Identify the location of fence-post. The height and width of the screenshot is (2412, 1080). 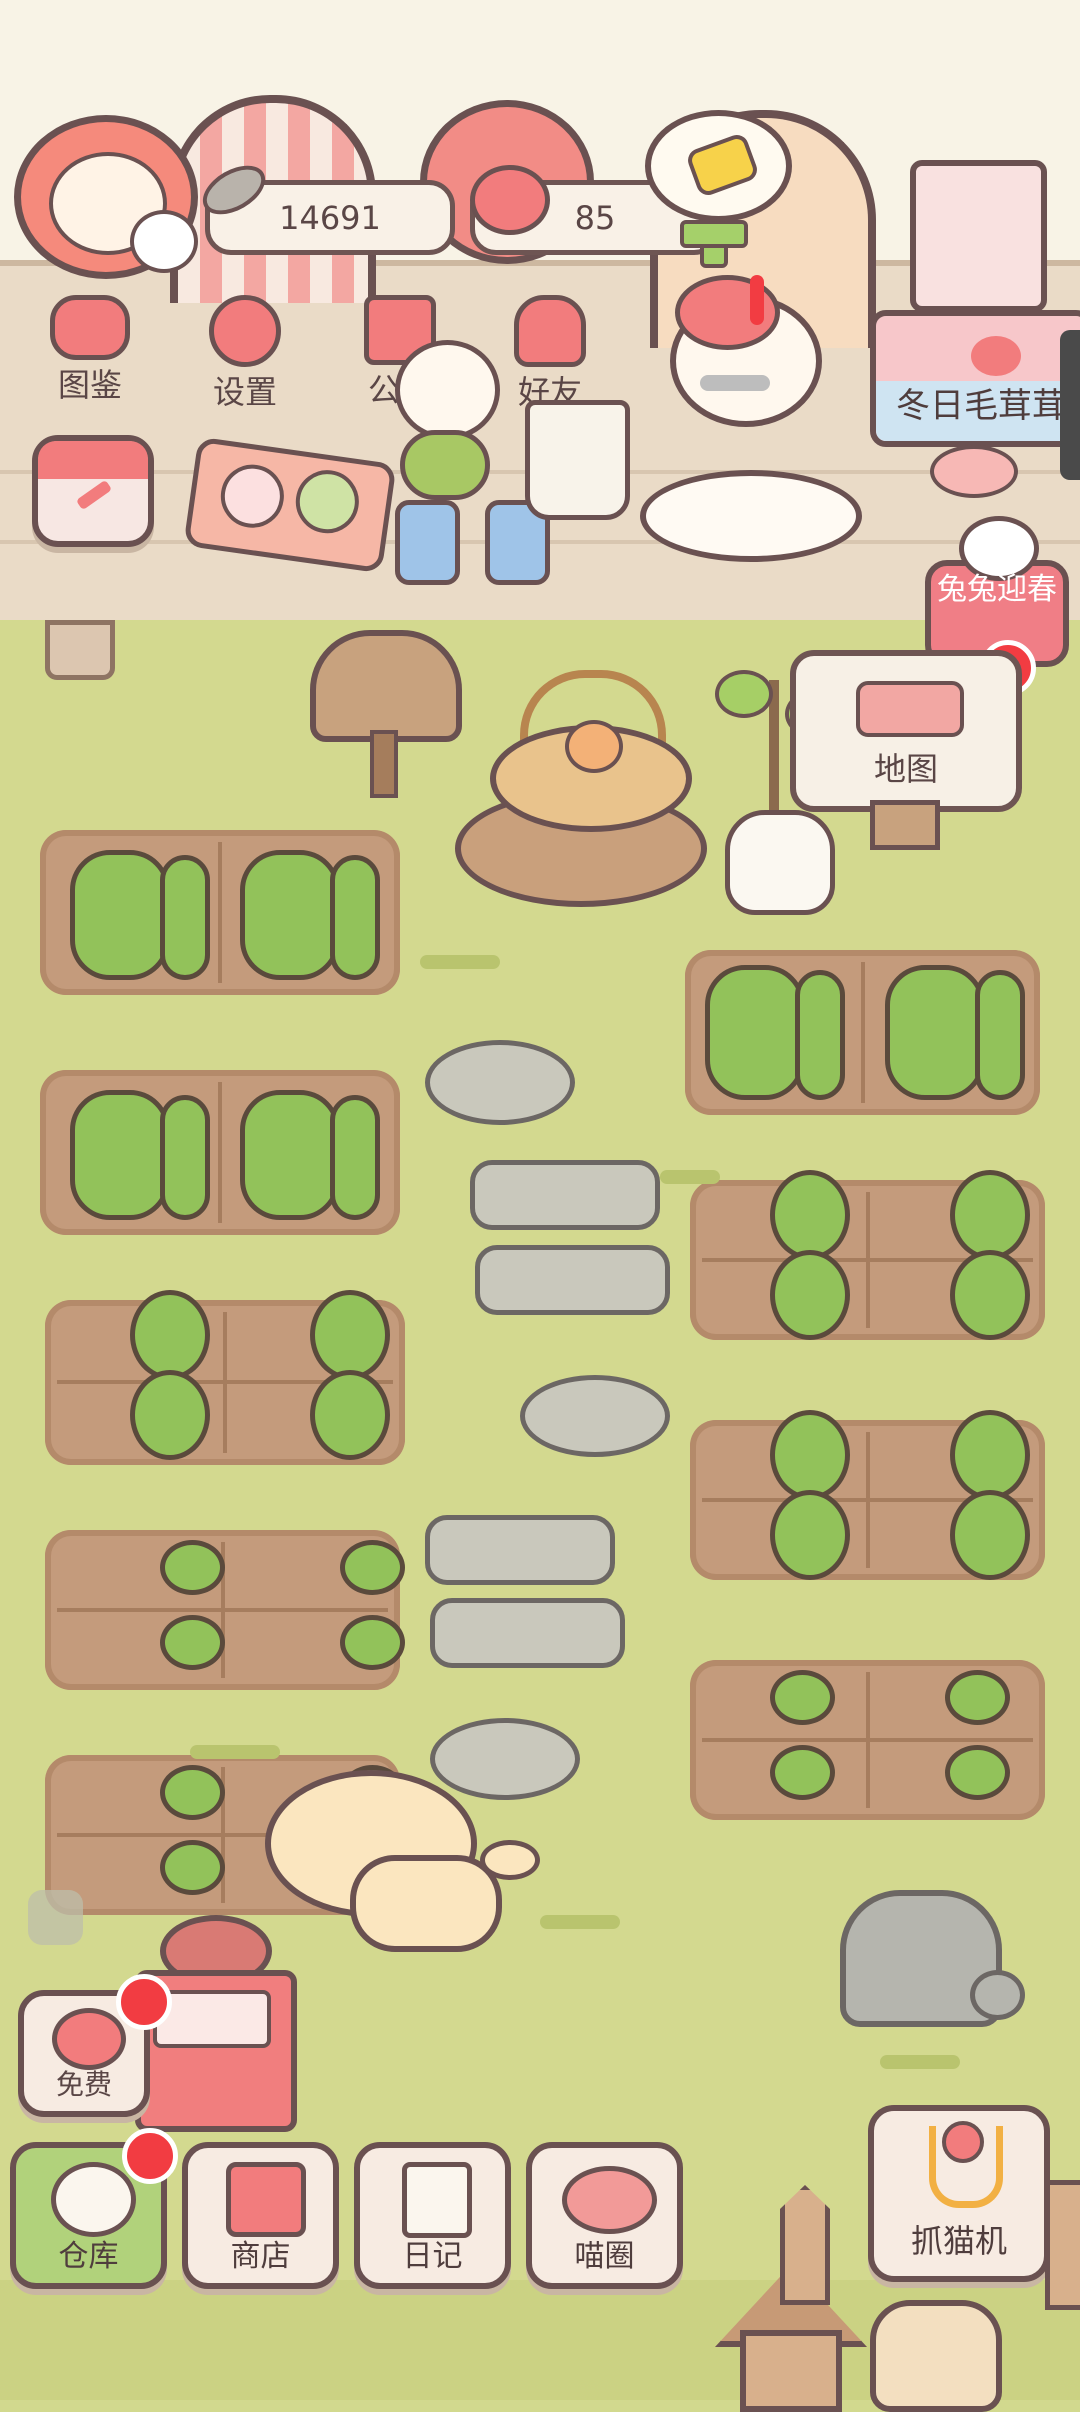
(80, 650).